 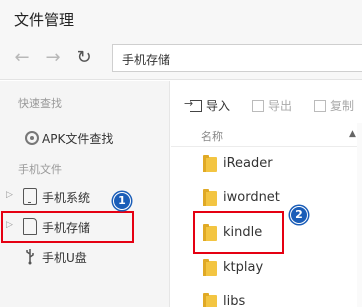 What do you see at coordinates (212, 136) in the screenshot?
I see `column-name-header: 名称` at bounding box center [212, 136].